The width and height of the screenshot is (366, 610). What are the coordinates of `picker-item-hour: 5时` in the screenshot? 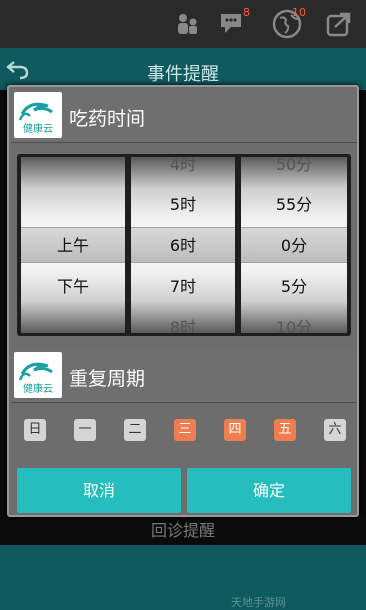 It's located at (183, 204).